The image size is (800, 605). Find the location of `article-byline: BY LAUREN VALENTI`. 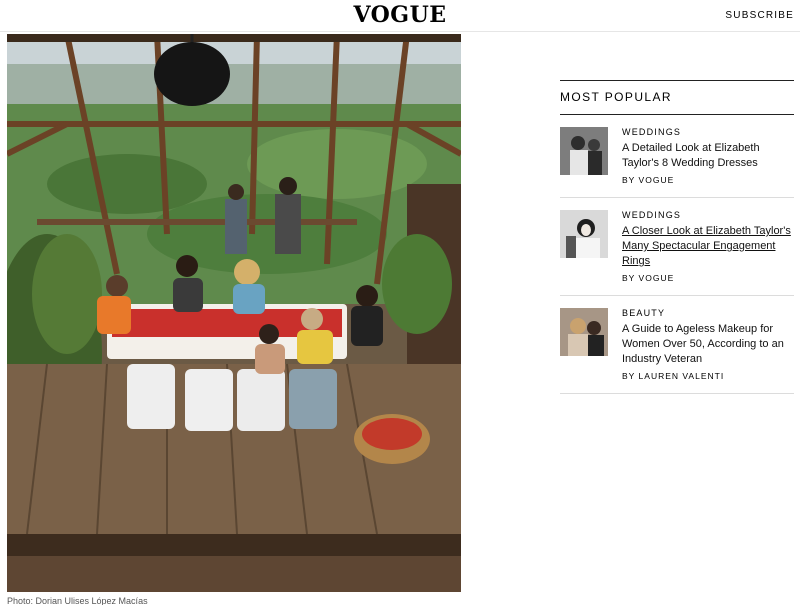

article-byline: BY LAUREN VALENTI is located at coordinates (673, 376).